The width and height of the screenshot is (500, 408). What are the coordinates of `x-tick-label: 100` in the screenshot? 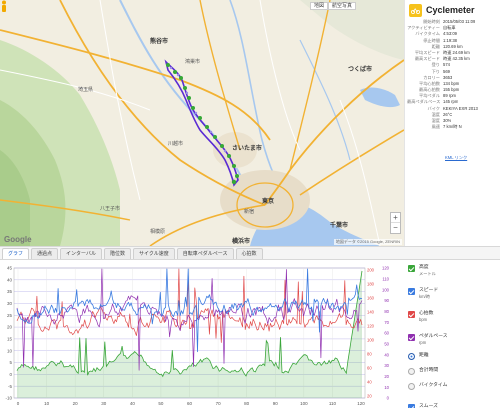 It's located at (304, 403).